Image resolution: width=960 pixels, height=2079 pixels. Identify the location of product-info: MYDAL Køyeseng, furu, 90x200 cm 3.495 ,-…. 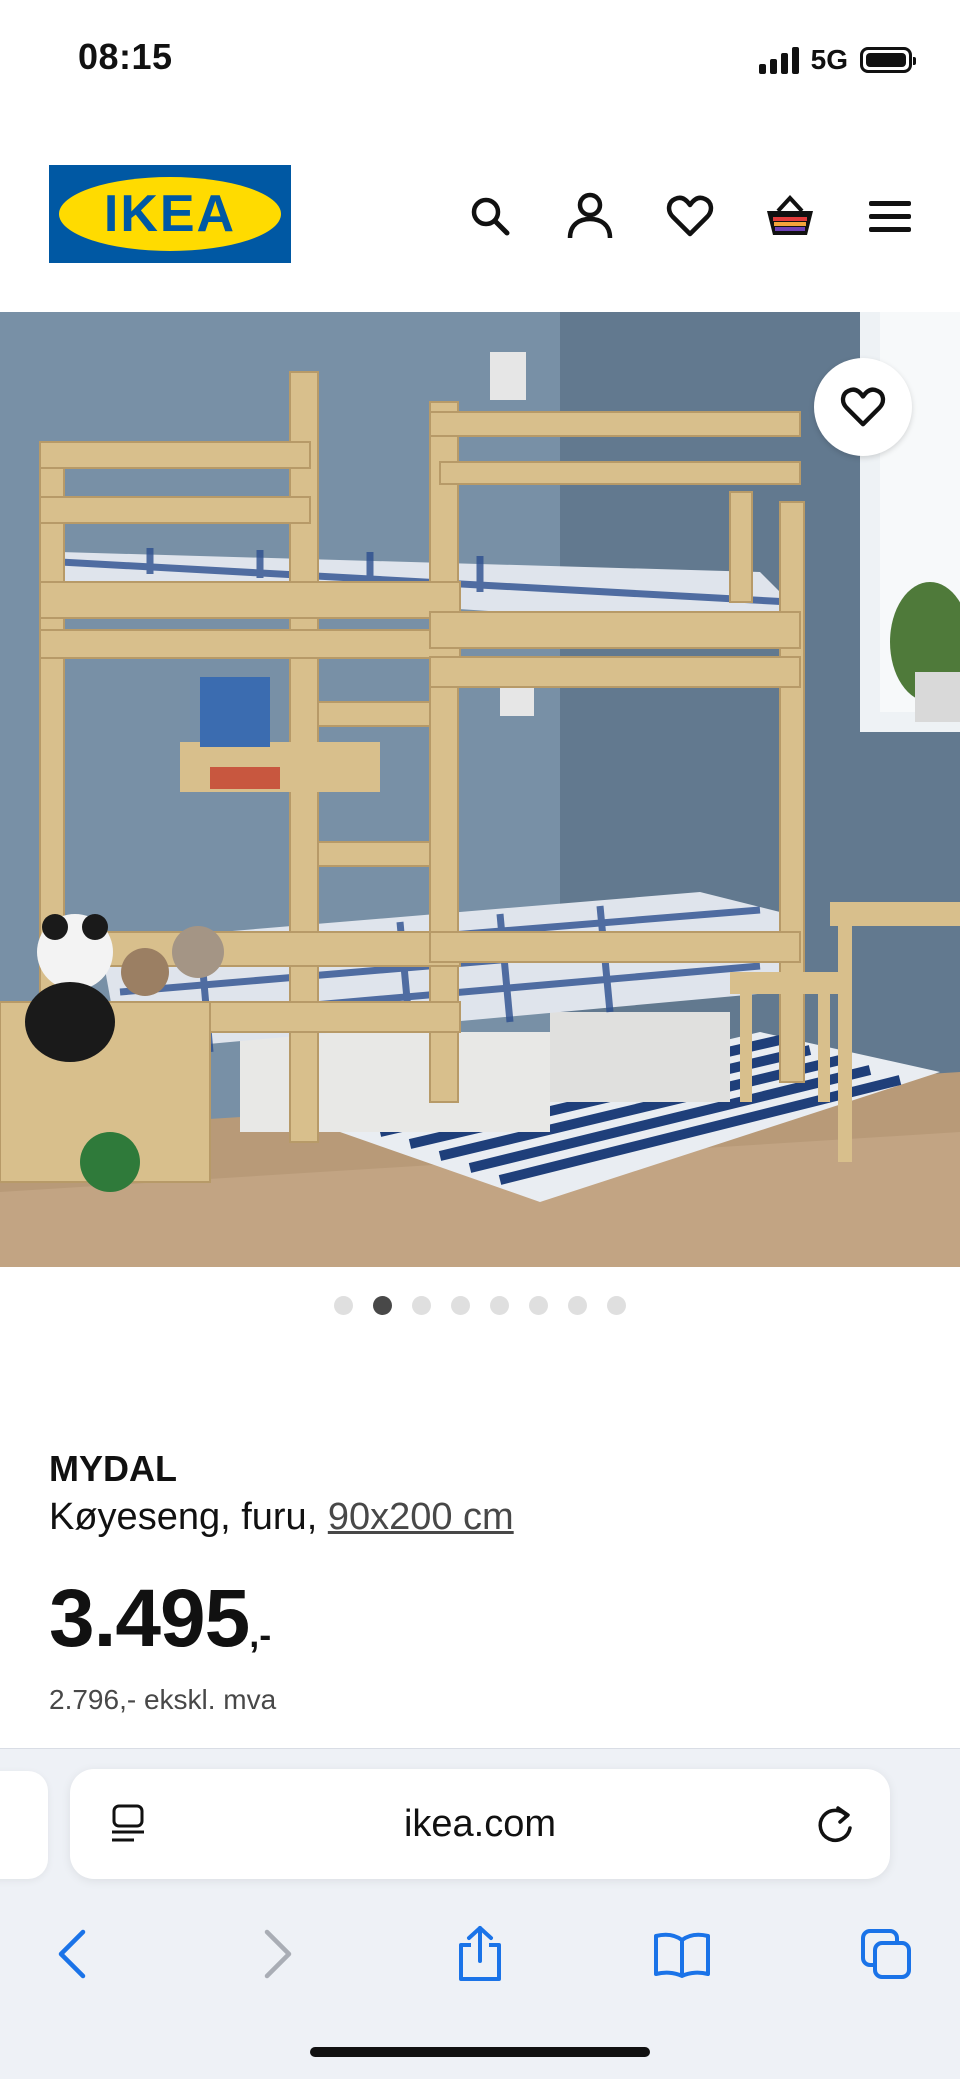
(479, 1581).